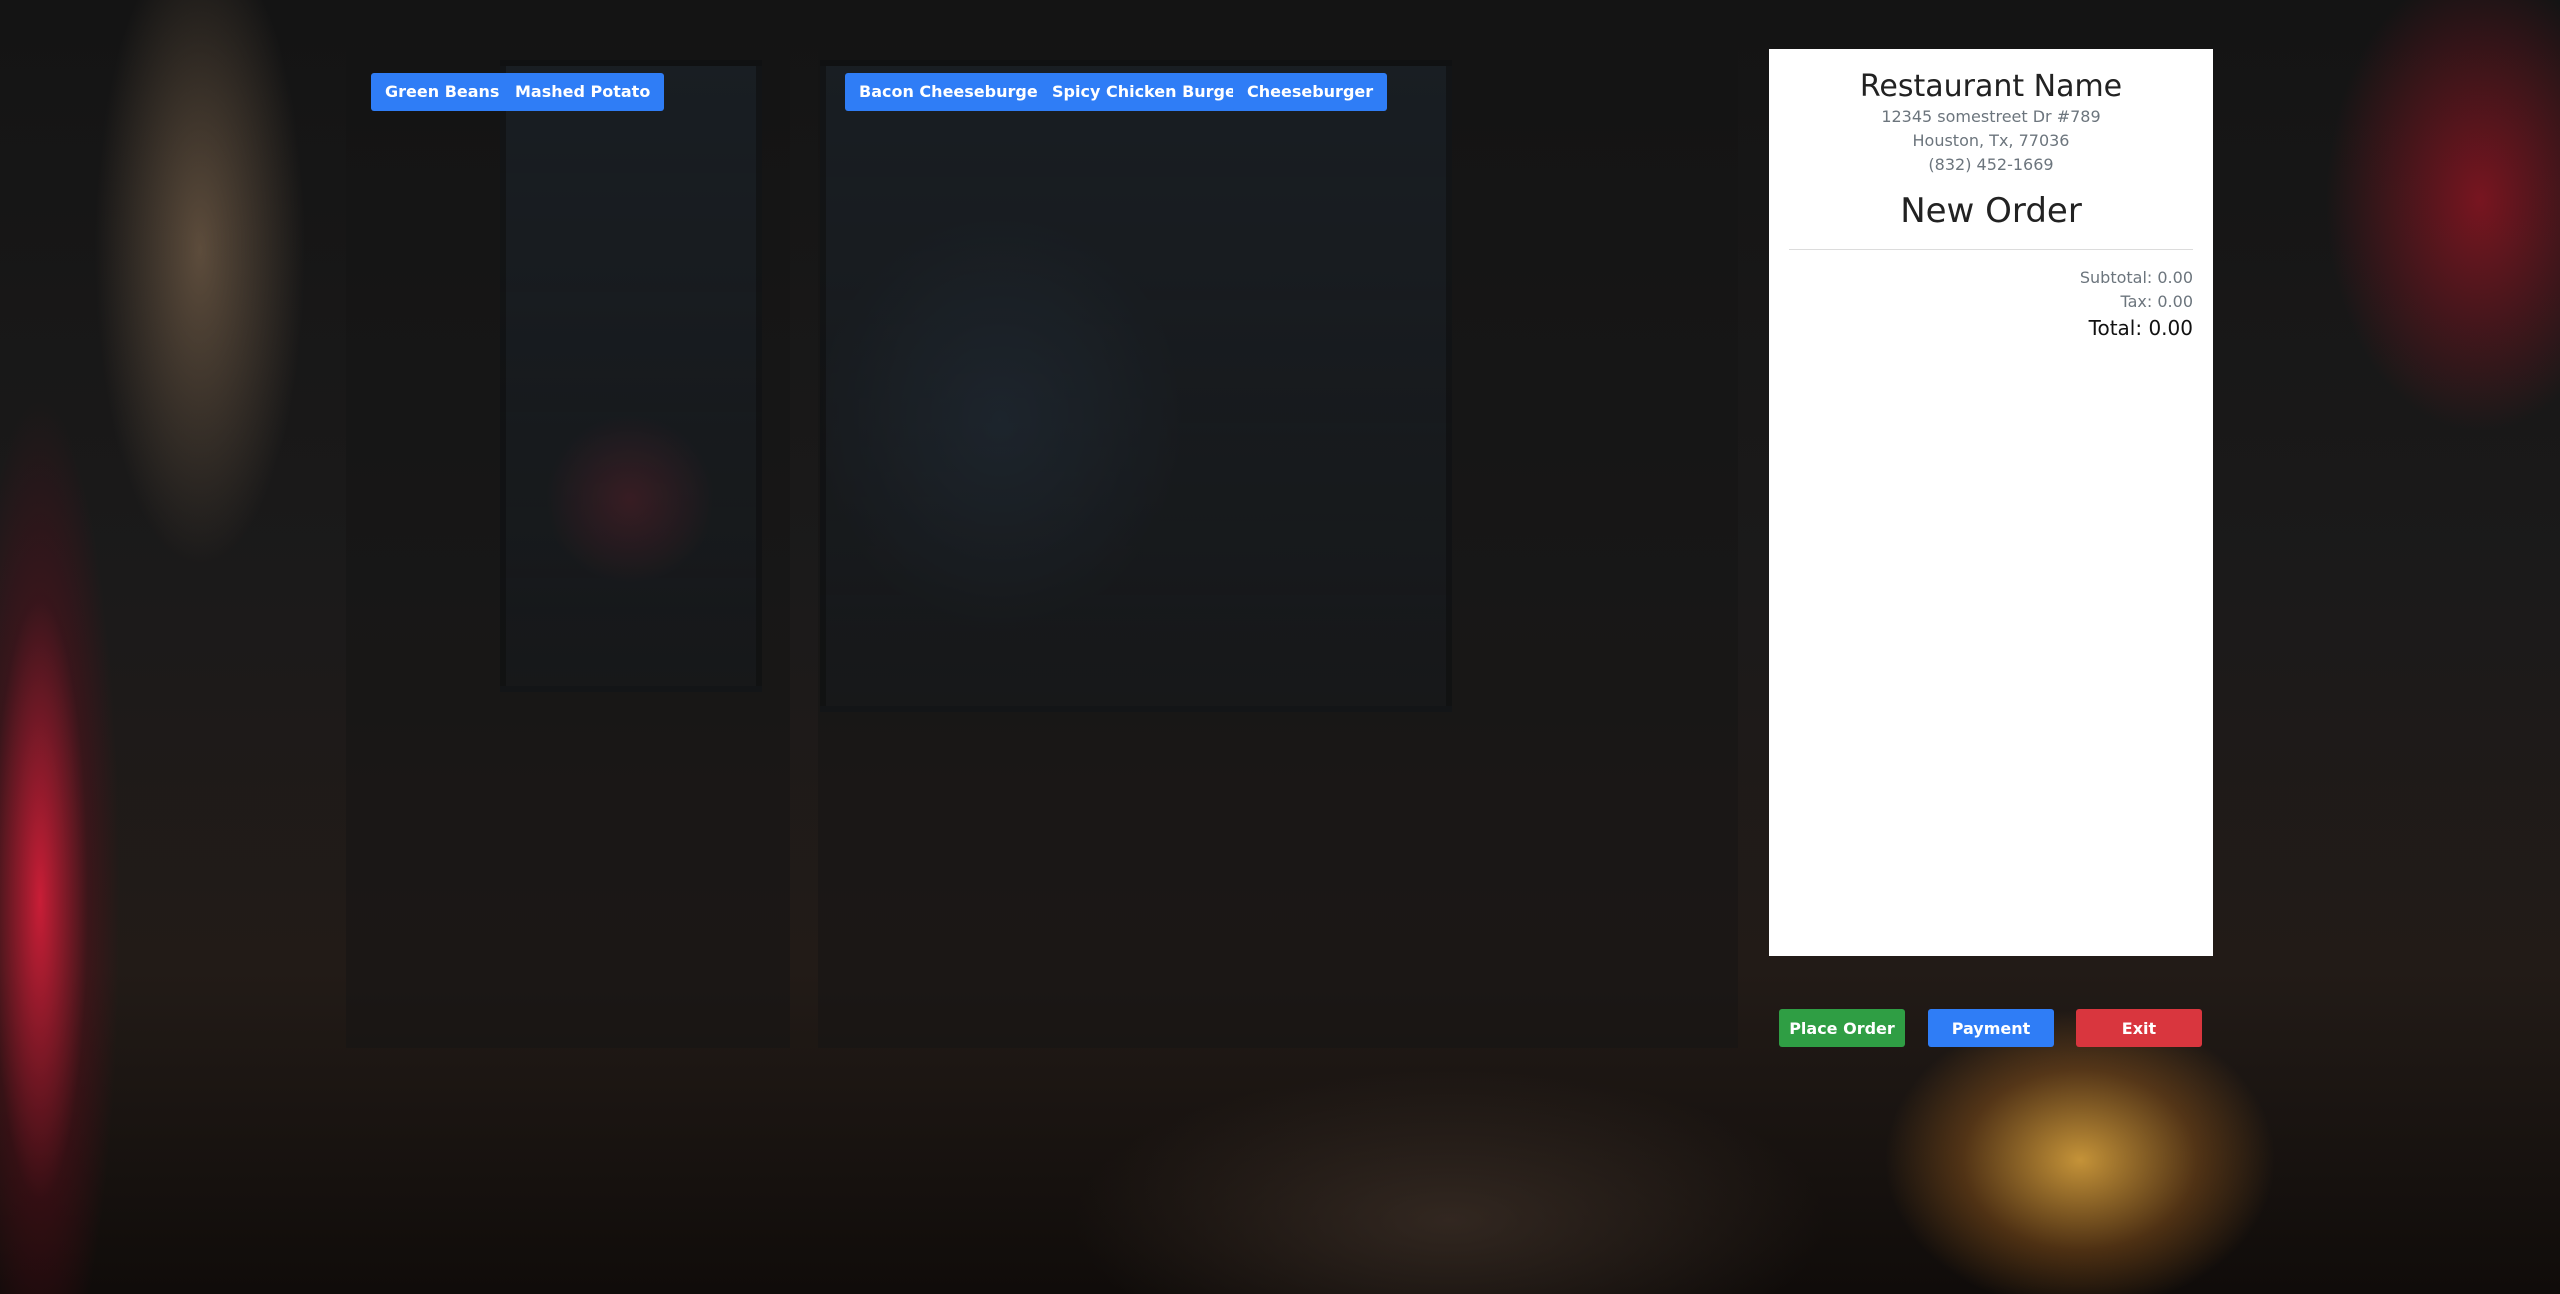 The height and width of the screenshot is (1294, 2560). I want to click on address-line-1: 12345 somestreet Dr #789, so click(1991, 116).